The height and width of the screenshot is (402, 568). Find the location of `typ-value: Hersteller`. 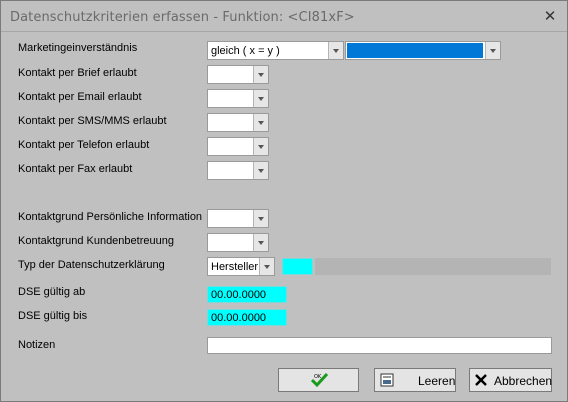

typ-value: Hersteller is located at coordinates (235, 267).